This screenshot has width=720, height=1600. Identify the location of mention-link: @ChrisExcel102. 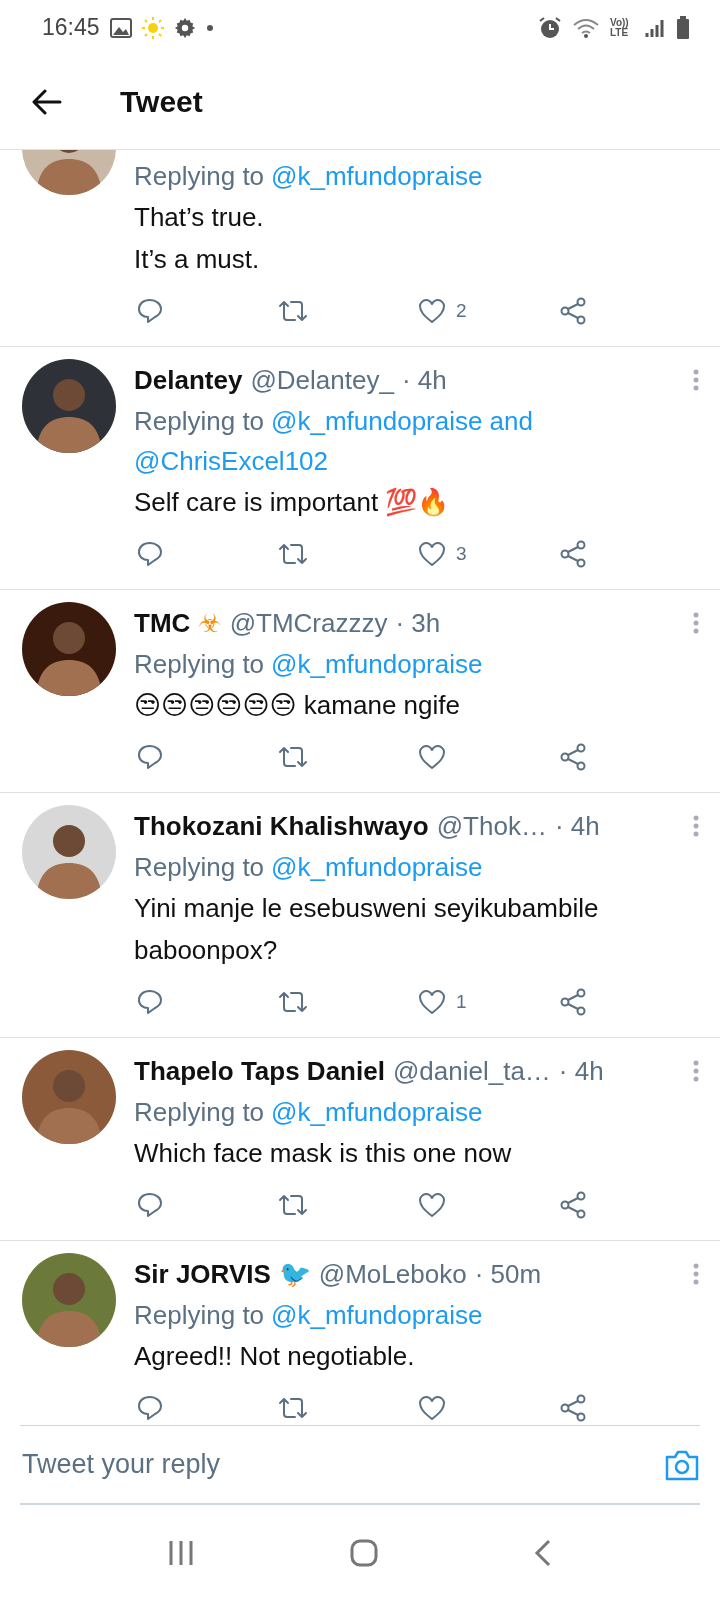
(231, 461).